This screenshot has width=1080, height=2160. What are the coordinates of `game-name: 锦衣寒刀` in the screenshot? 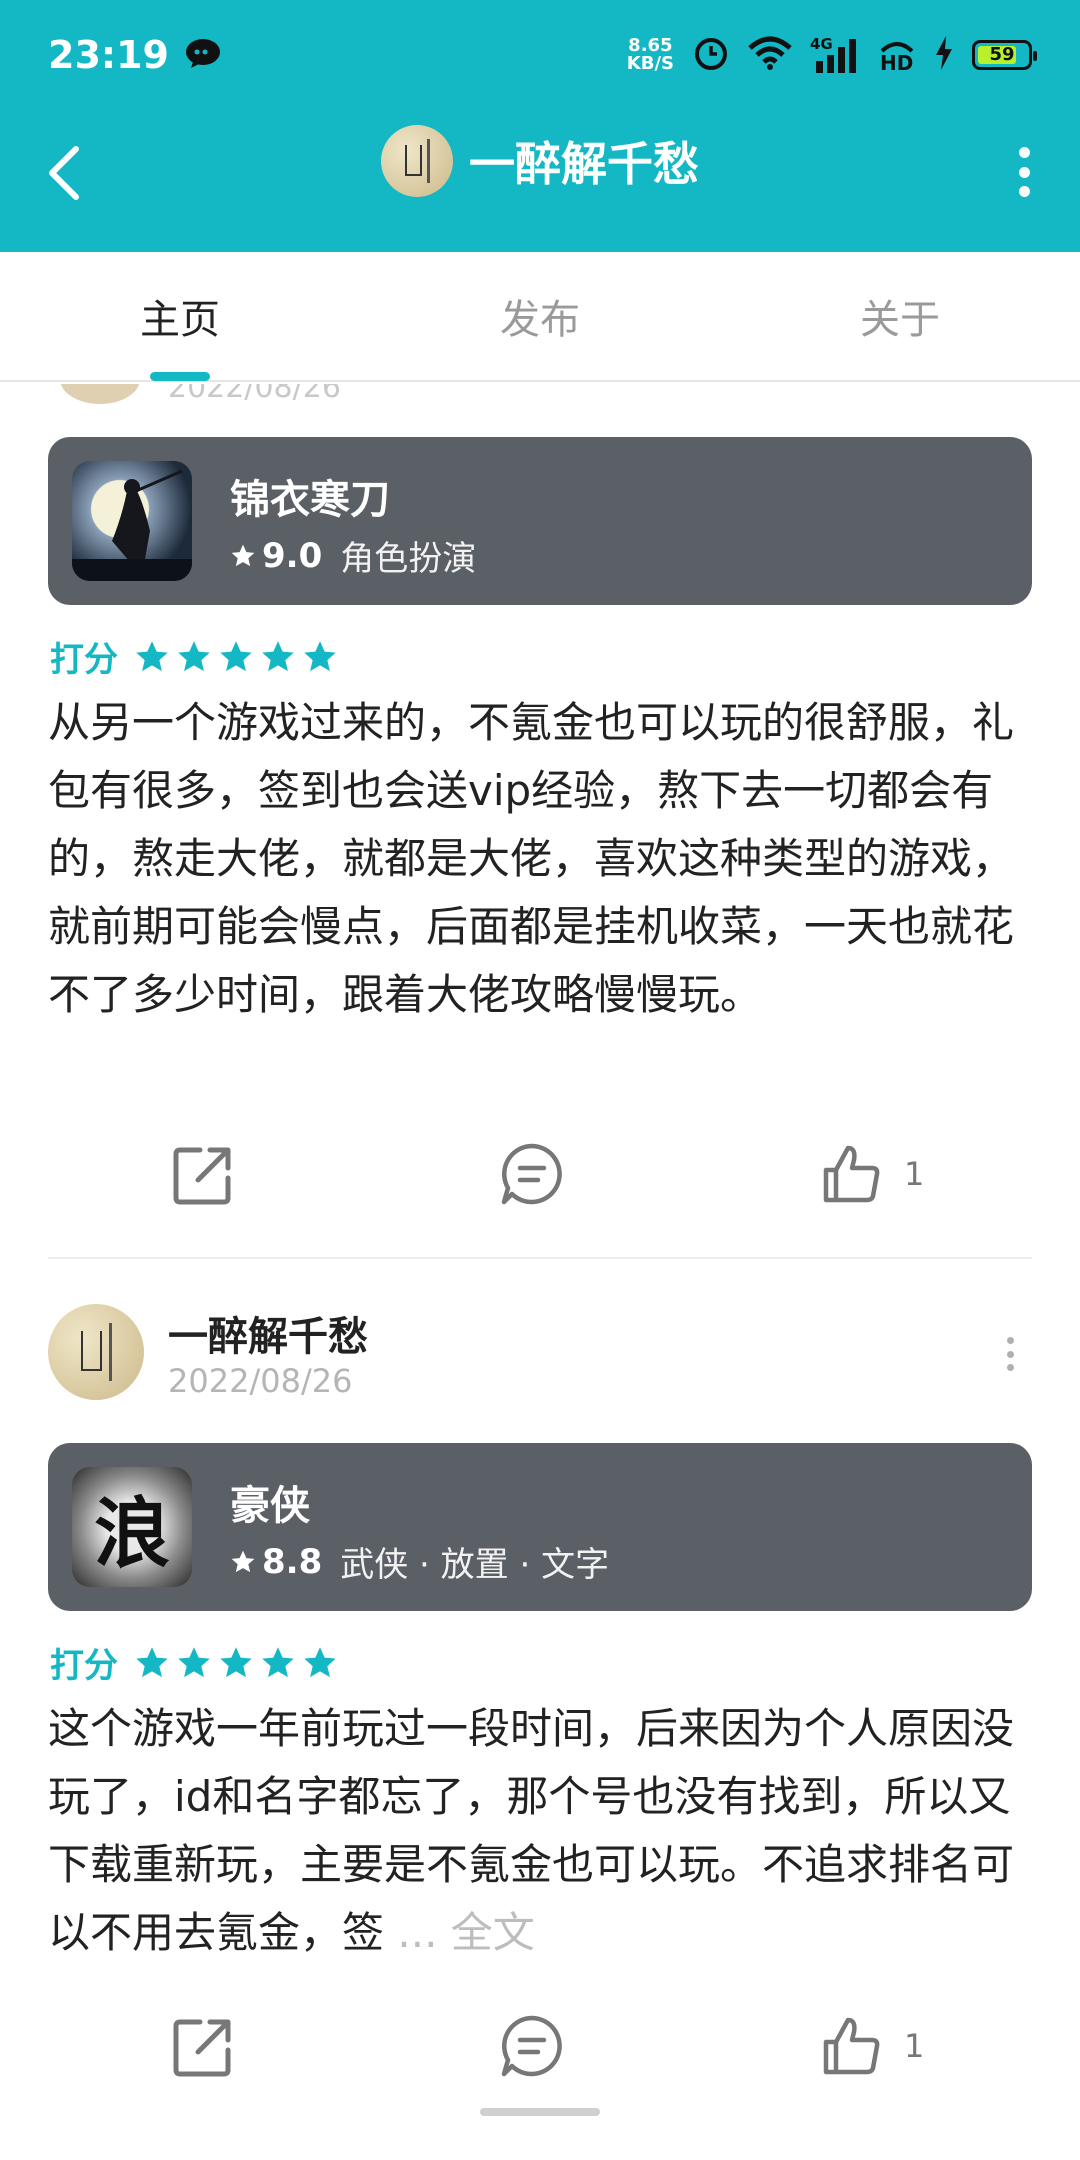 It's located at (310, 500).